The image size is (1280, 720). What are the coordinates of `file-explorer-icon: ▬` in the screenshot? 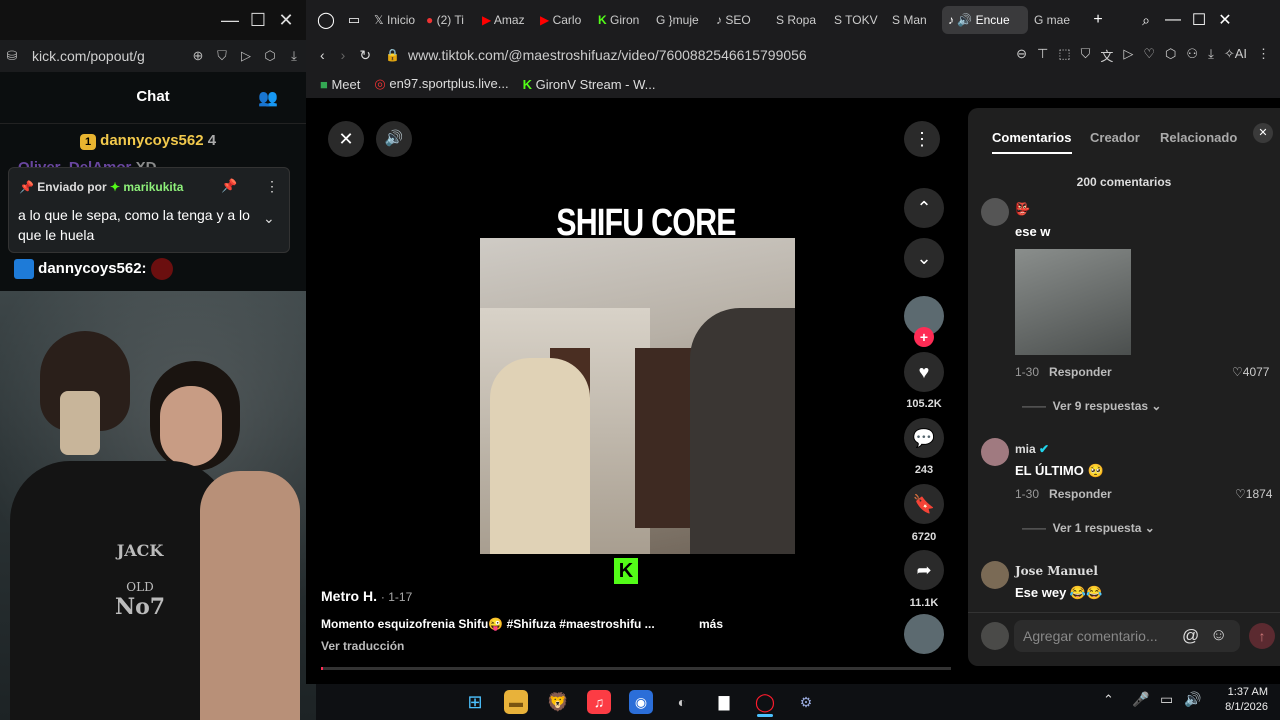 It's located at (516, 702).